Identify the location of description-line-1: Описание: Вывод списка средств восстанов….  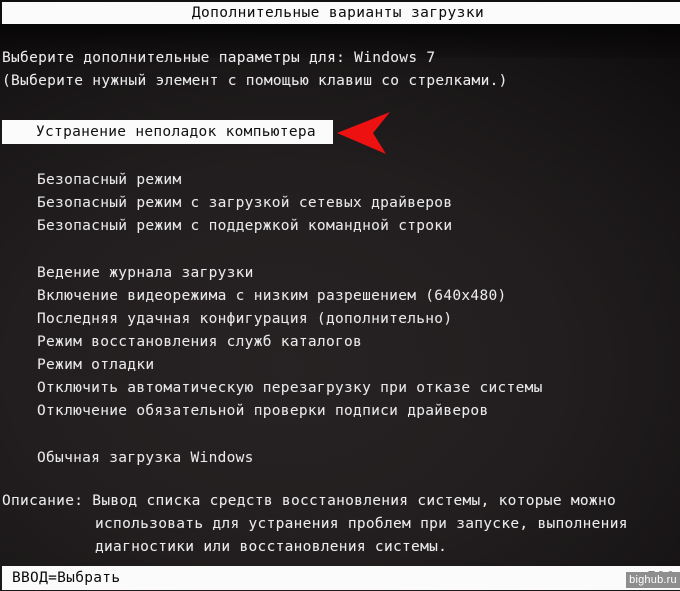
(309, 501).